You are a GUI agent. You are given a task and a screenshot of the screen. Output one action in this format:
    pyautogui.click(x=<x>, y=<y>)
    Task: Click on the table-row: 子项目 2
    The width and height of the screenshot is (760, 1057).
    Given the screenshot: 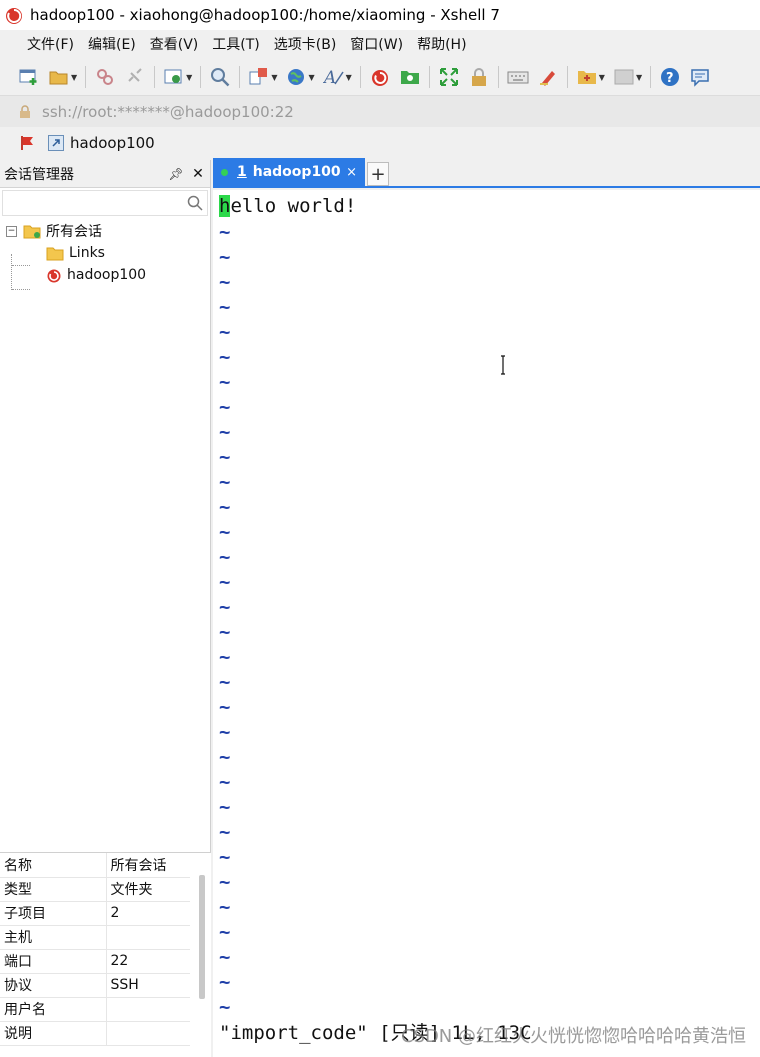 What is the action you would take?
    pyautogui.click(x=95, y=913)
    